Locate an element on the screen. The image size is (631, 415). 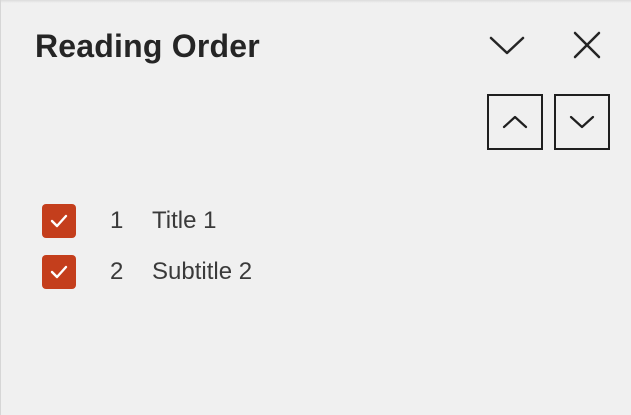
top-edge-shadow is located at coordinates (316, 1).